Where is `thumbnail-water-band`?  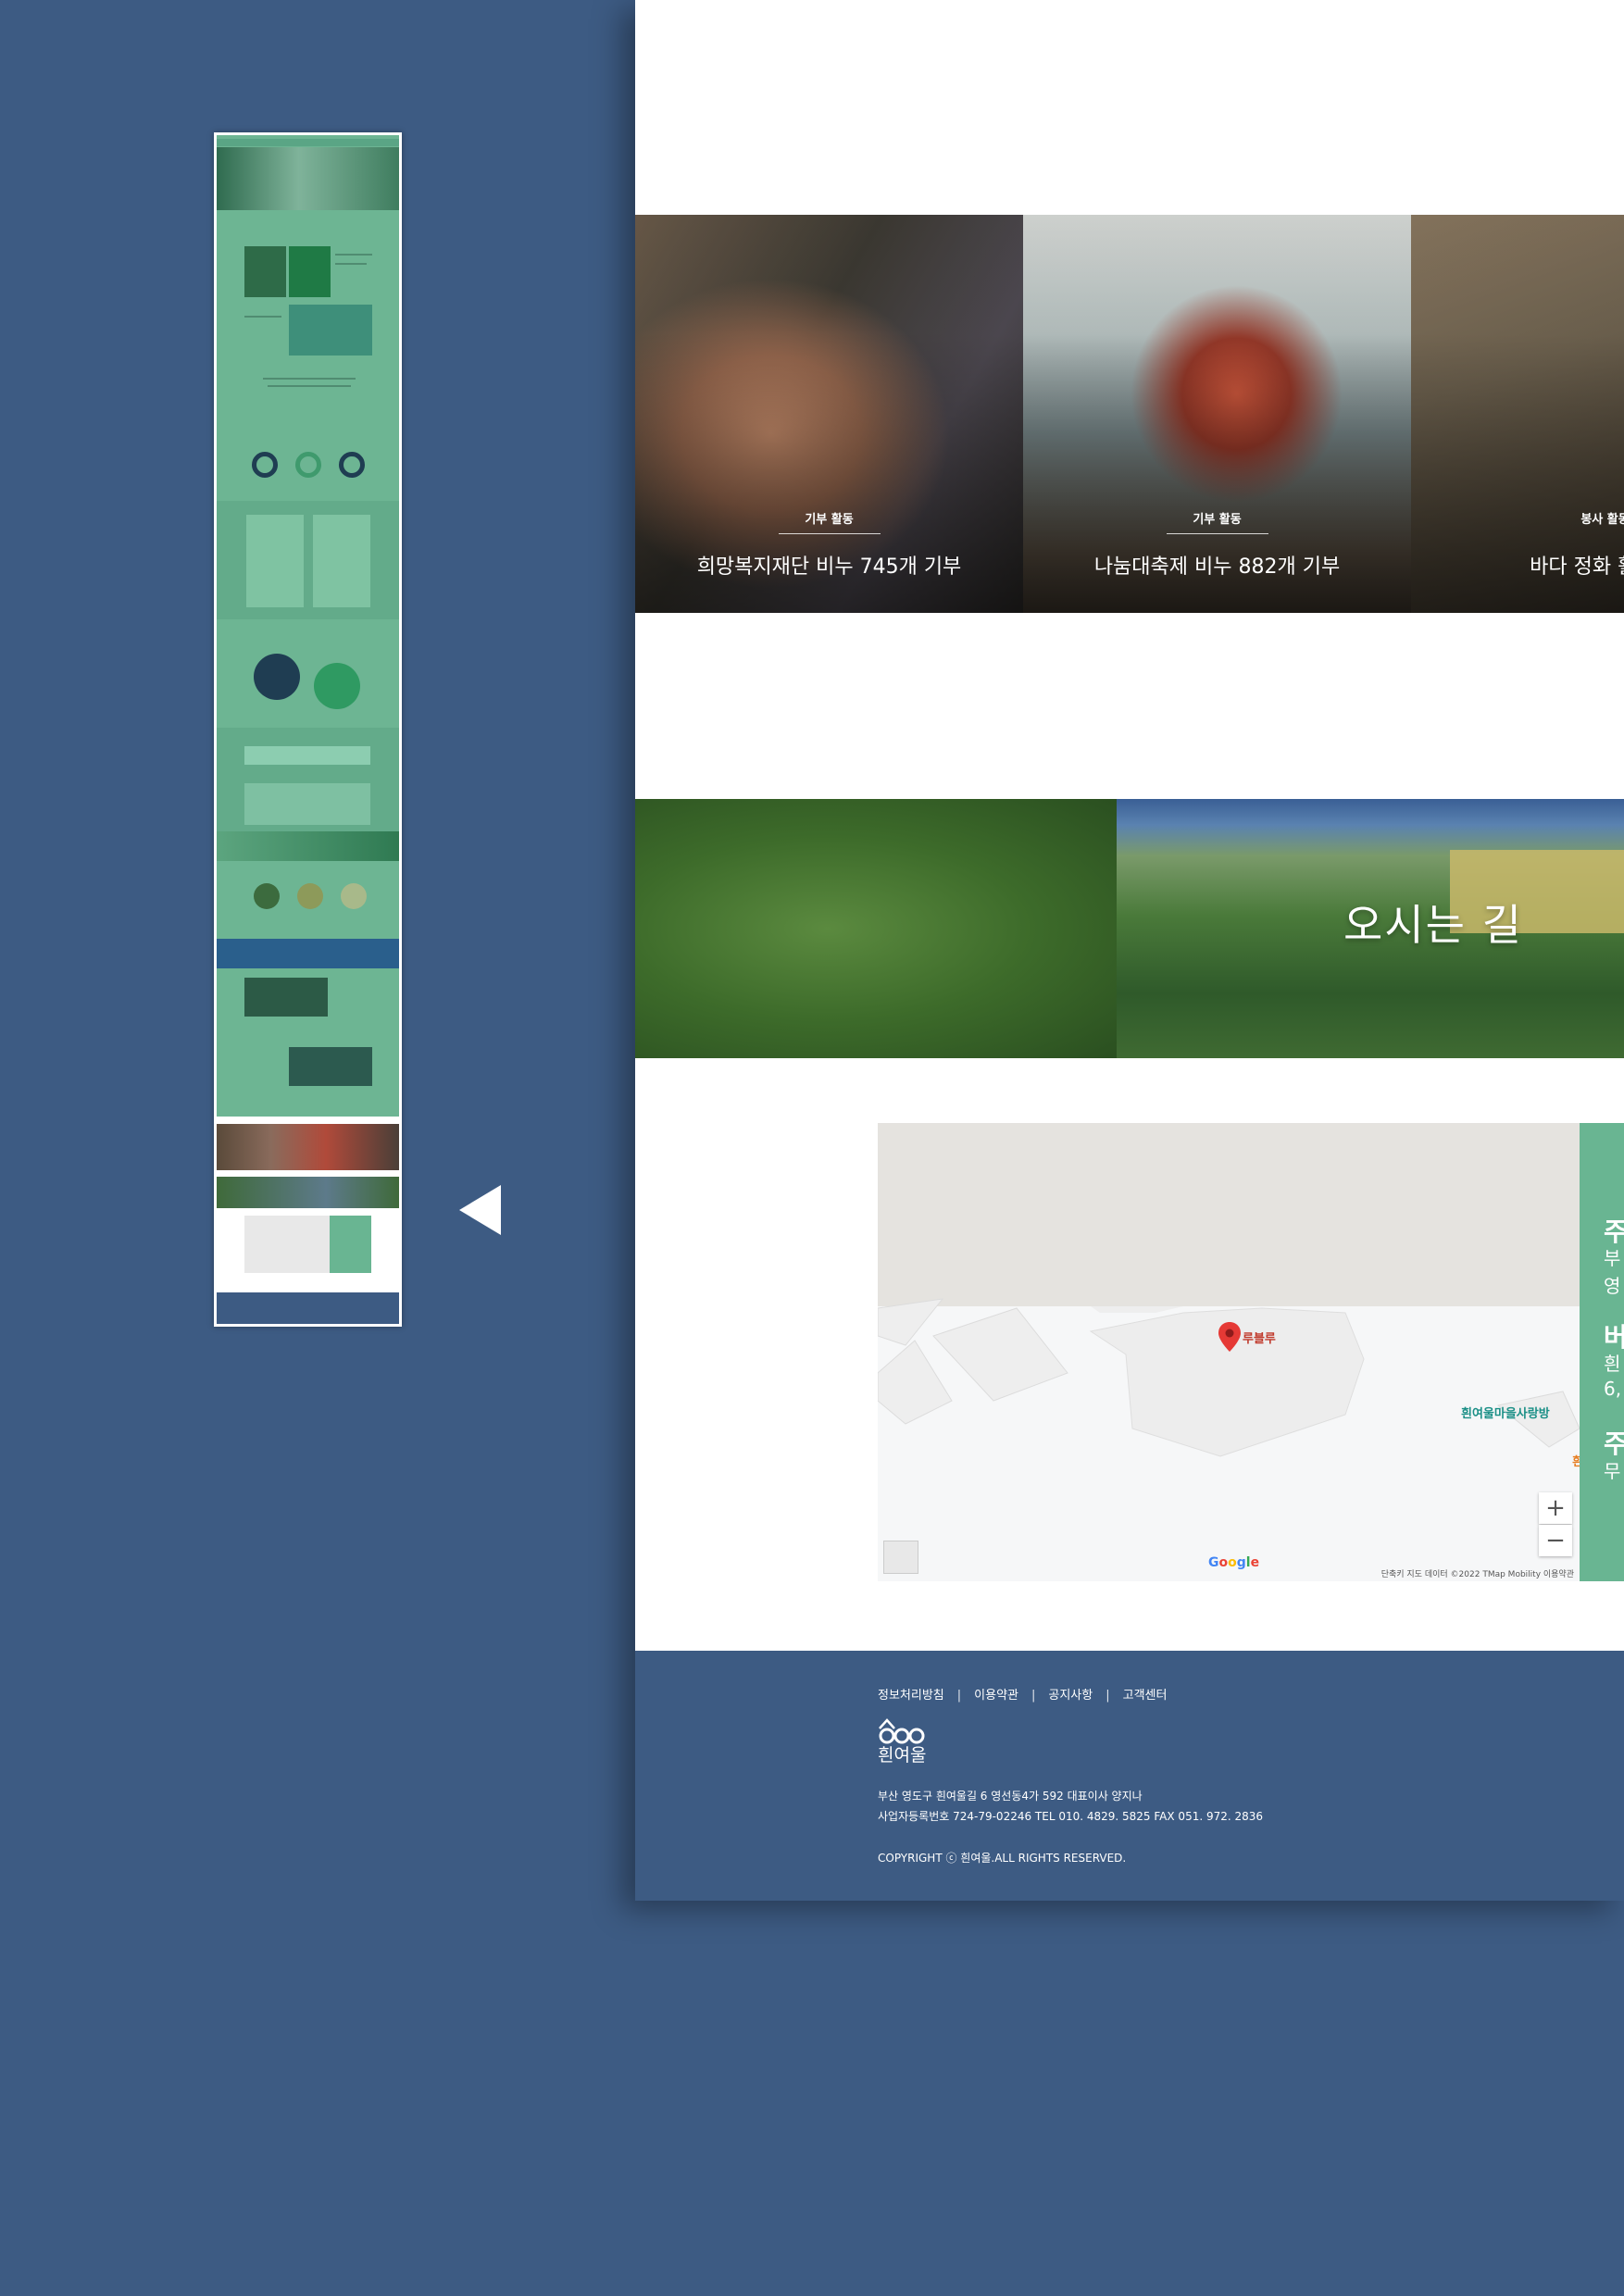
thumbnail-water-band is located at coordinates (308, 953).